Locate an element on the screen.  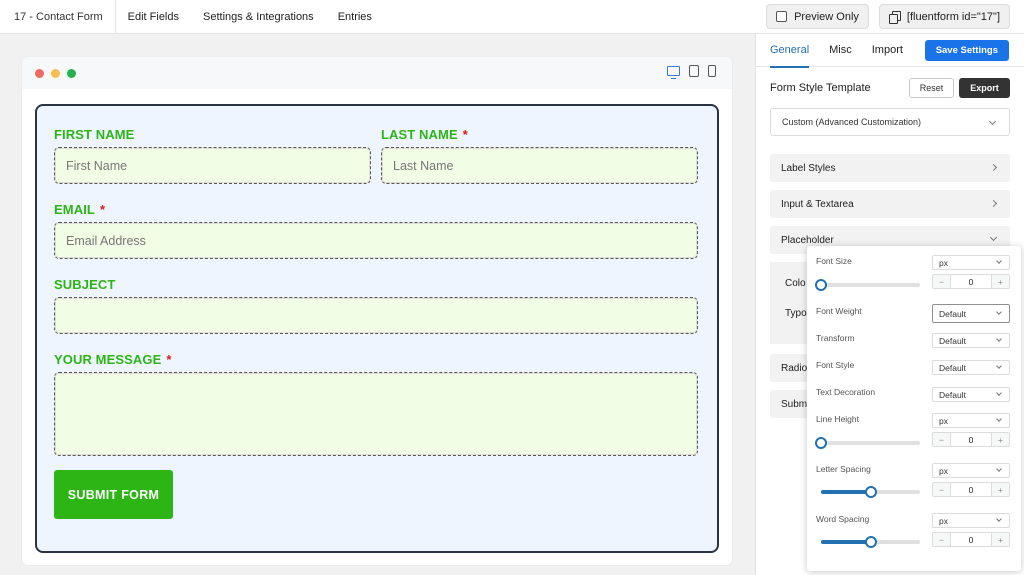
line-height-stepper: −0 + is located at coordinates (971, 439).